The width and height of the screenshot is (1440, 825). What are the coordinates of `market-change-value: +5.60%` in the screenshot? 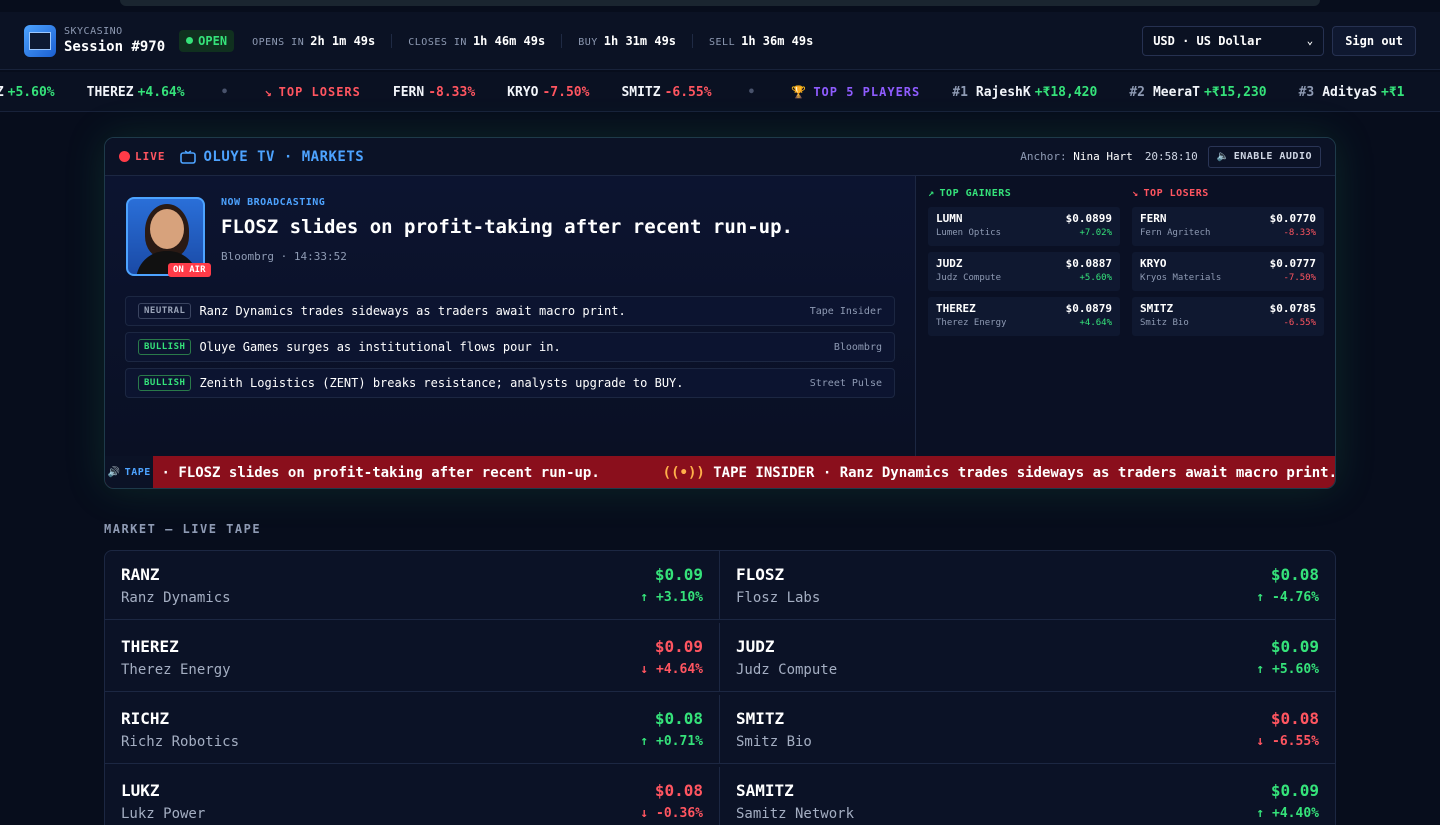 It's located at (1295, 669).